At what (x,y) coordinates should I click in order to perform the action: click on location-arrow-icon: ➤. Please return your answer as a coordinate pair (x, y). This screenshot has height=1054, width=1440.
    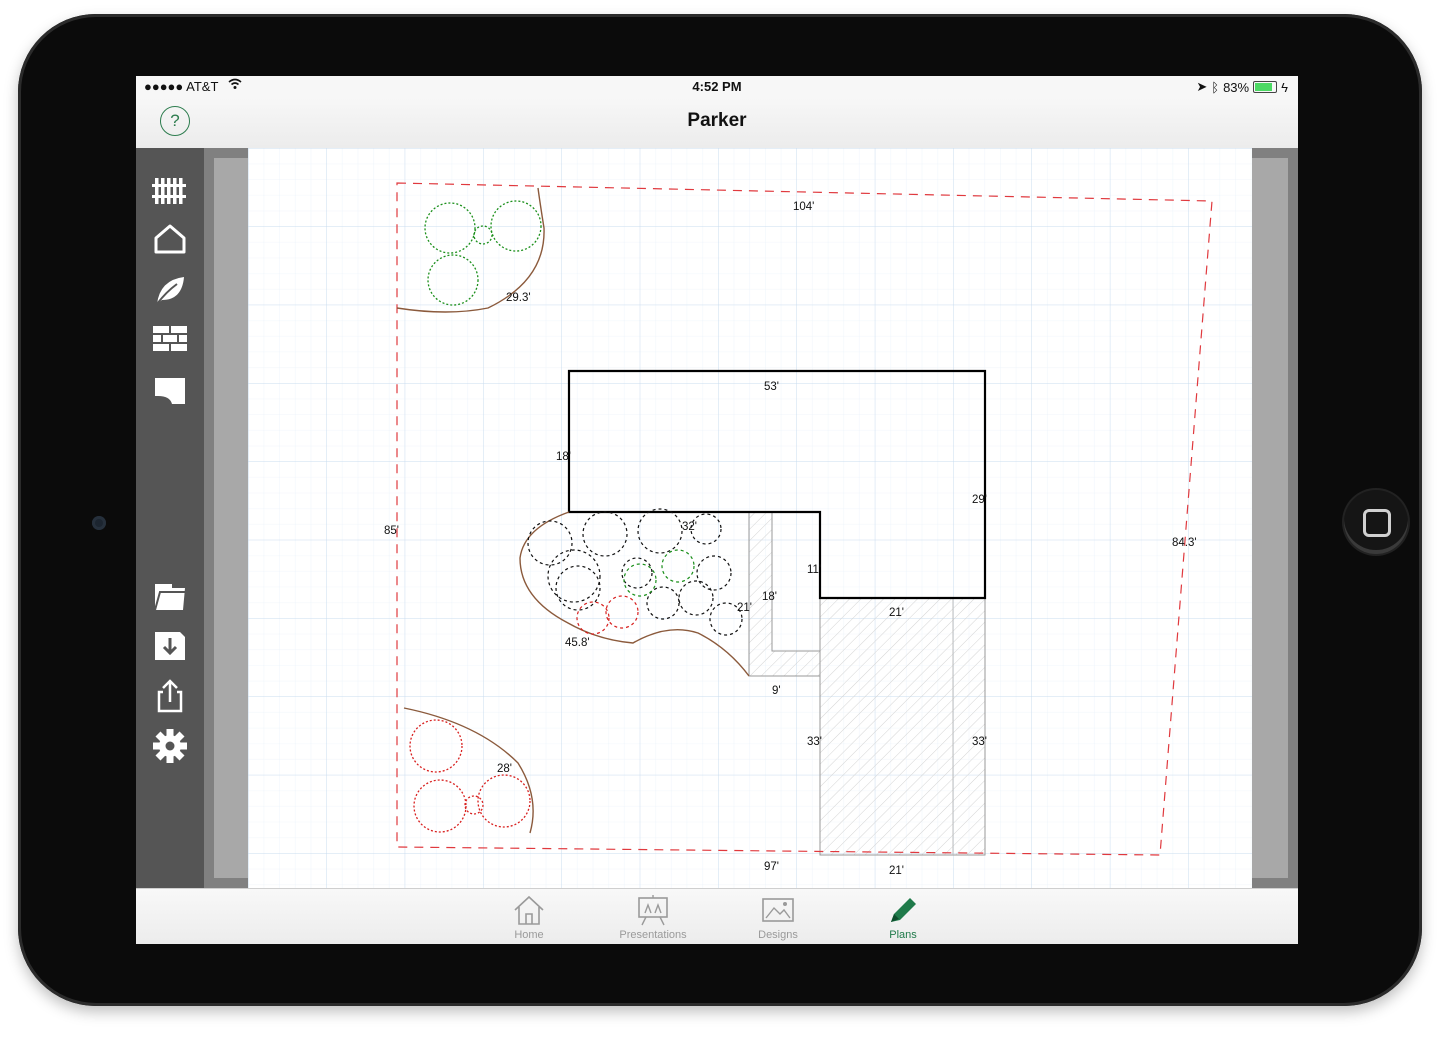
    Looking at the image, I should click on (1202, 86).